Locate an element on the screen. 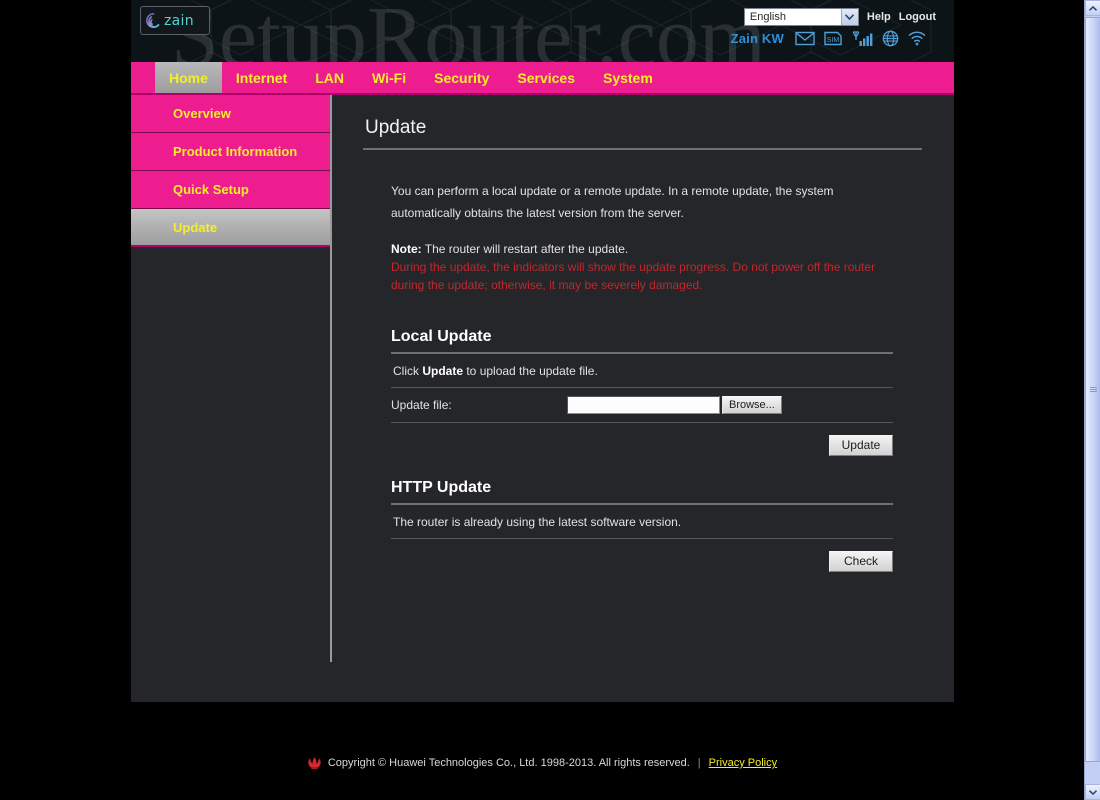 Image resolution: width=1100 pixels, height=800 pixels. nav-item-wifi: Wi-Fi is located at coordinates (389, 77).